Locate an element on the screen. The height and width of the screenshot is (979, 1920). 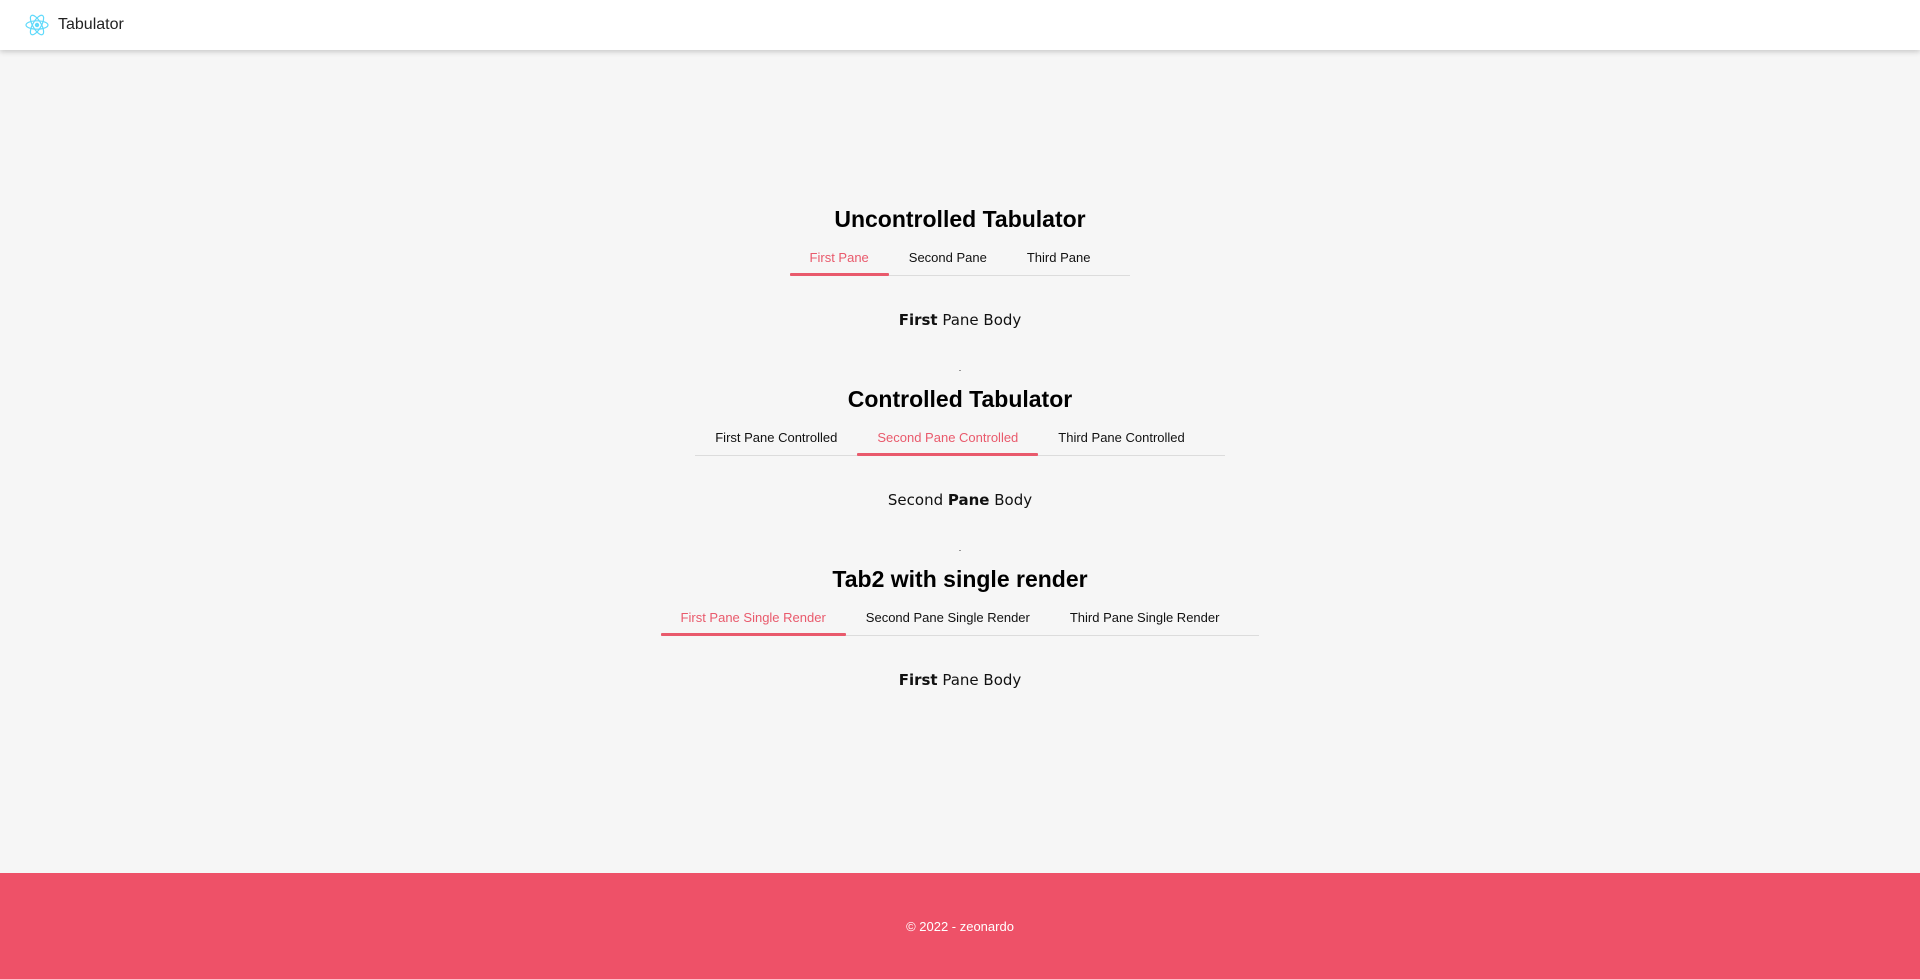
footer-copyright: © 2022 - zeonardo is located at coordinates (960, 926).